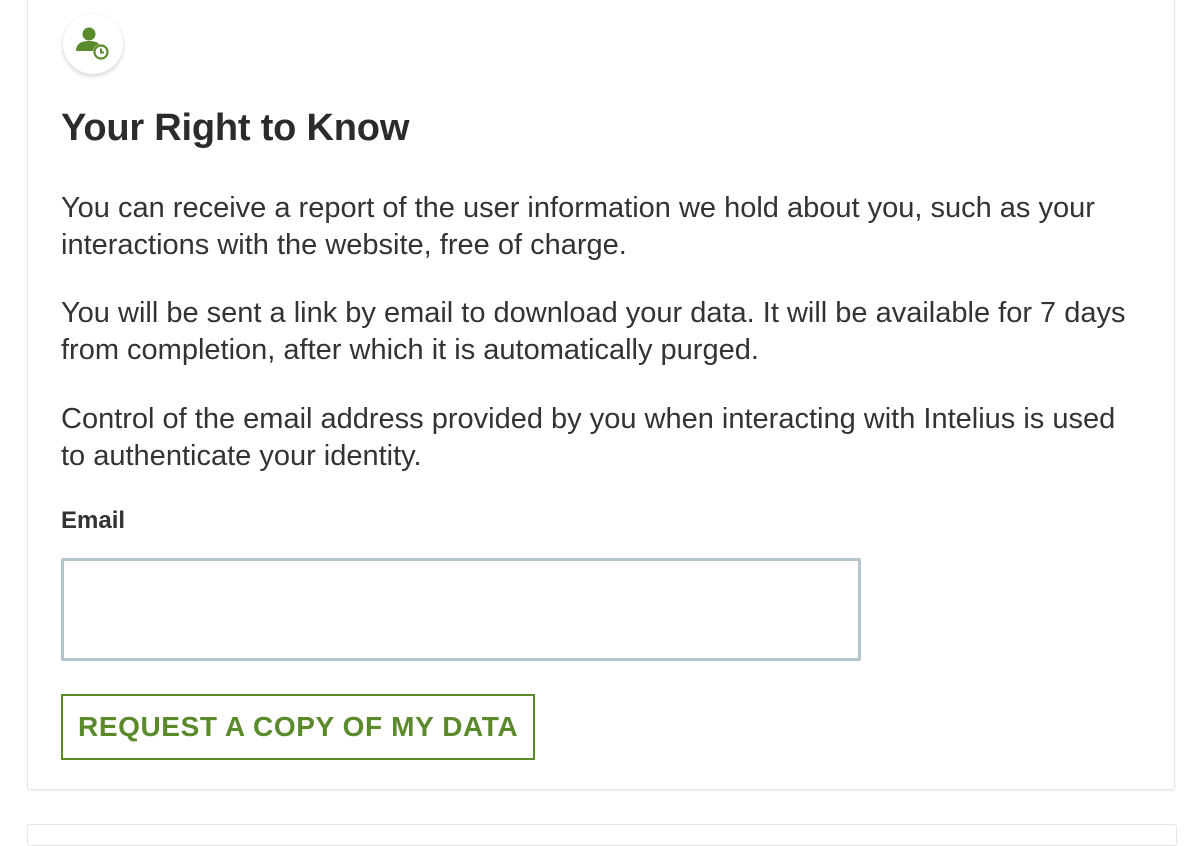 Image resolution: width=1202 pixels, height=846 pixels. I want to click on request-data-button: REQUEST A COPY OF MY DATA, so click(298, 727).